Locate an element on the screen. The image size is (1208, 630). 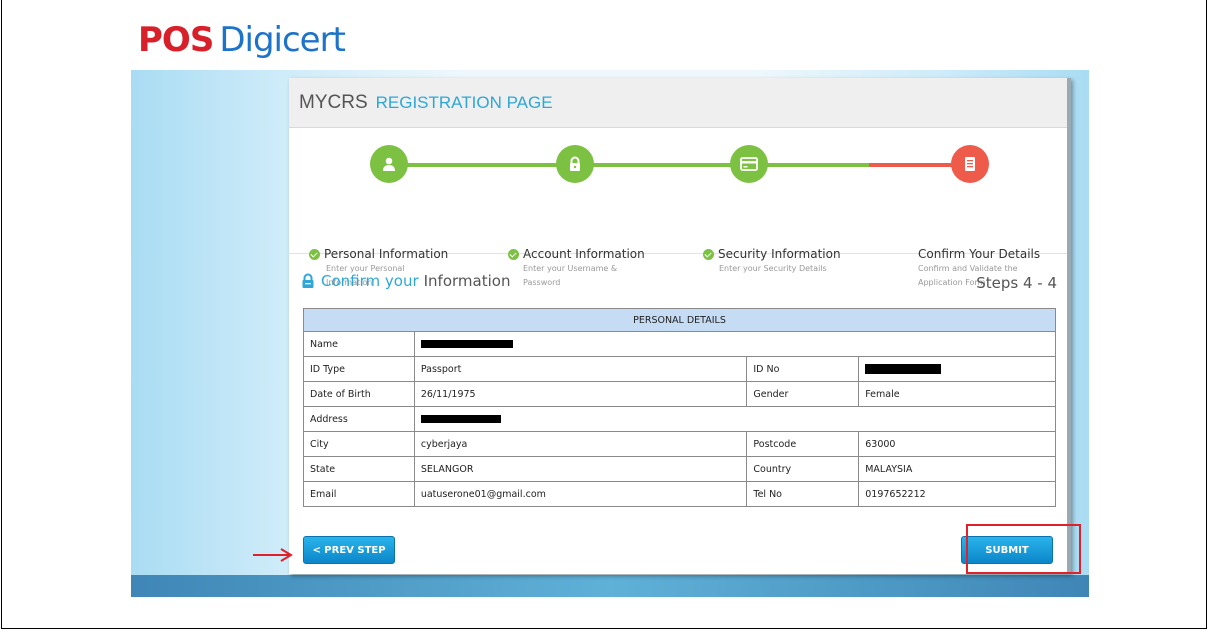
step-3-title: Security Information is located at coordinates (772, 254).